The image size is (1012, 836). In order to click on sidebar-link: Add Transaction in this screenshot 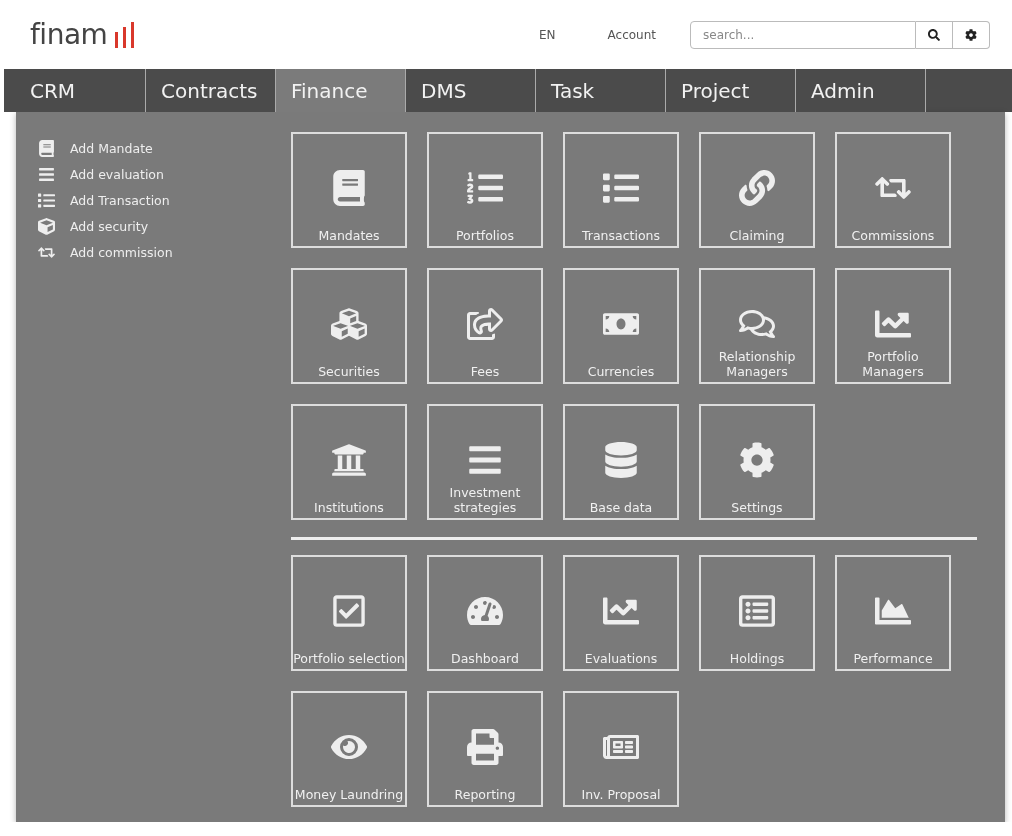, I will do `click(163, 200)`.